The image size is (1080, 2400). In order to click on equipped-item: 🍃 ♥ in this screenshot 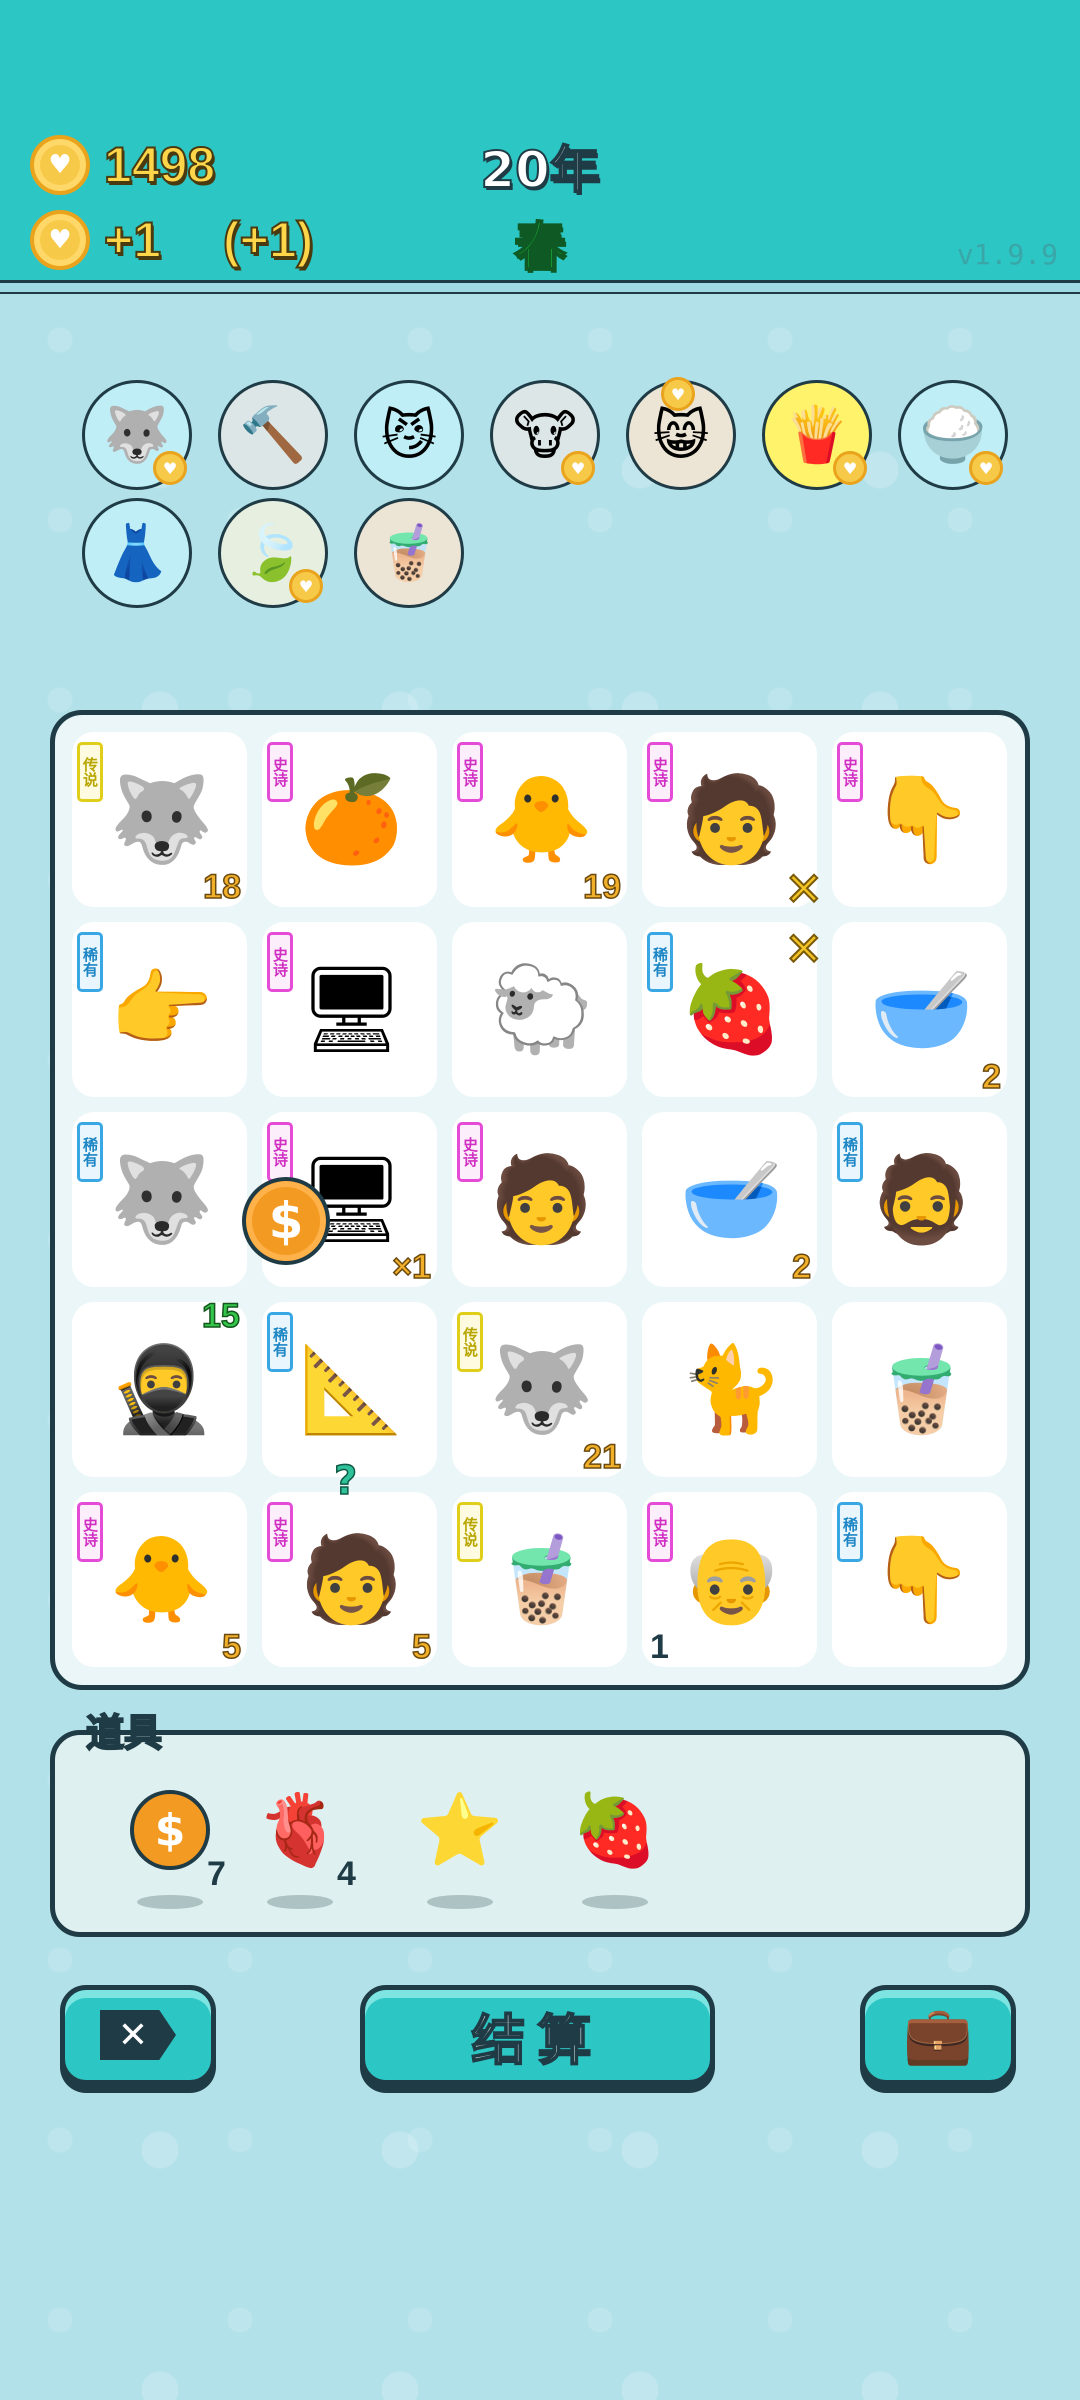, I will do `click(273, 553)`.